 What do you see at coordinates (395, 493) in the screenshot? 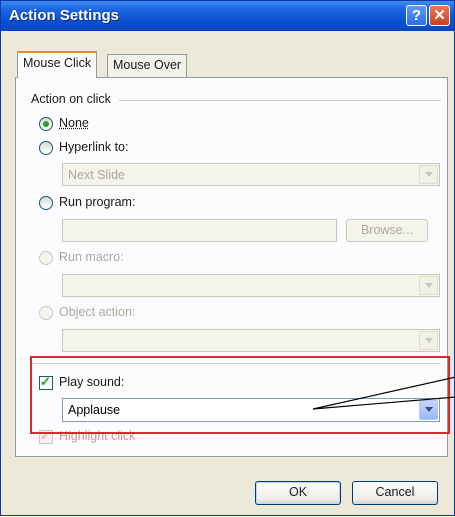
I see `cancel-button: Cancel` at bounding box center [395, 493].